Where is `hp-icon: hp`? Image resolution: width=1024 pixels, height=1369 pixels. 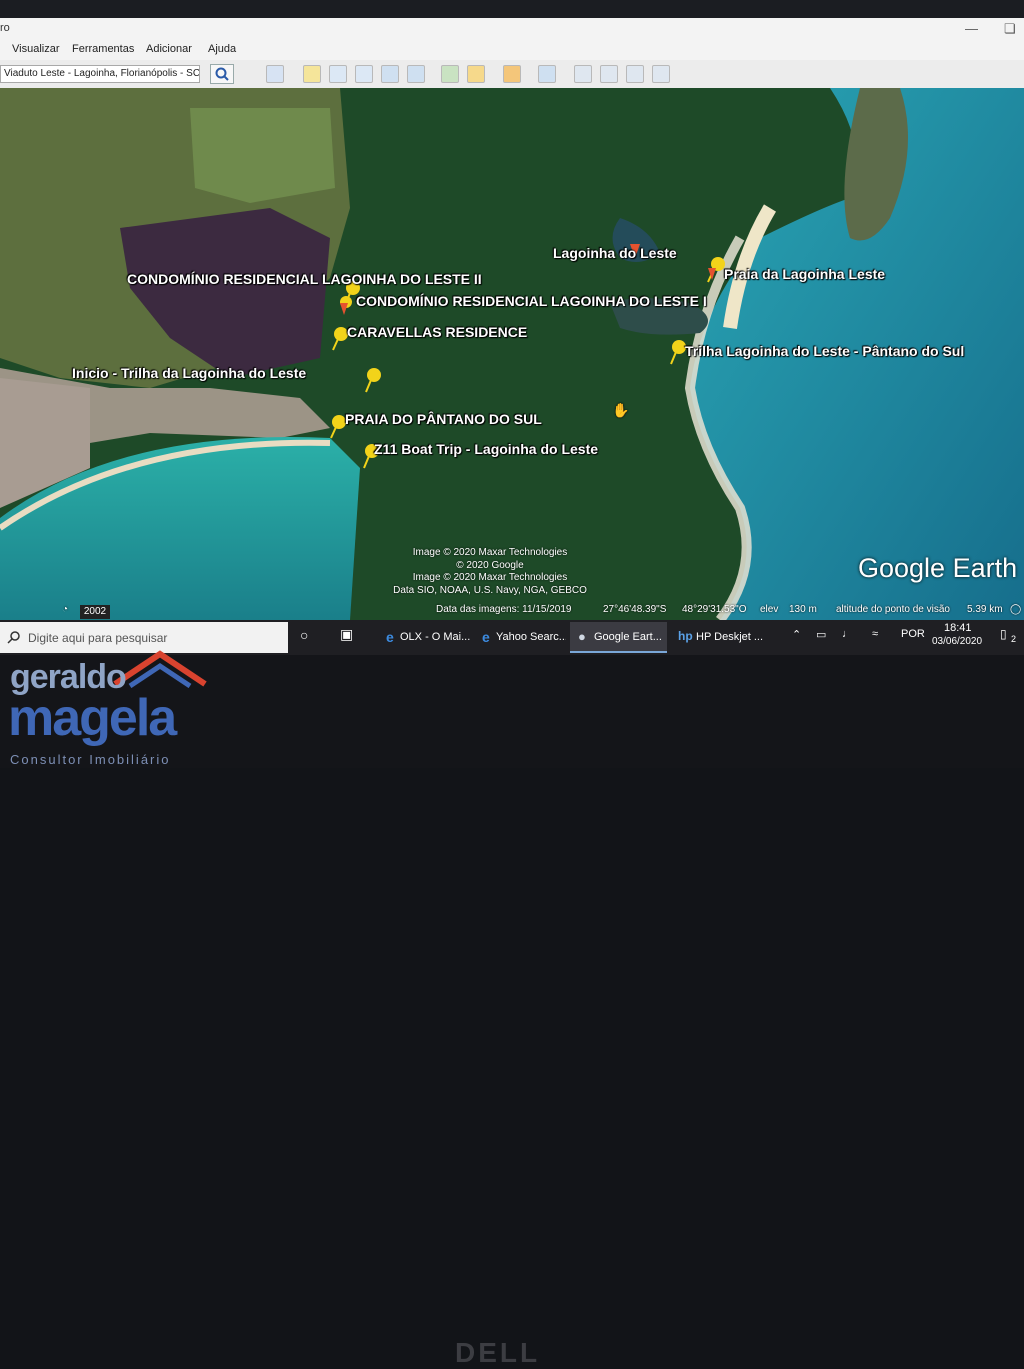 hp-icon: hp is located at coordinates (685, 636).